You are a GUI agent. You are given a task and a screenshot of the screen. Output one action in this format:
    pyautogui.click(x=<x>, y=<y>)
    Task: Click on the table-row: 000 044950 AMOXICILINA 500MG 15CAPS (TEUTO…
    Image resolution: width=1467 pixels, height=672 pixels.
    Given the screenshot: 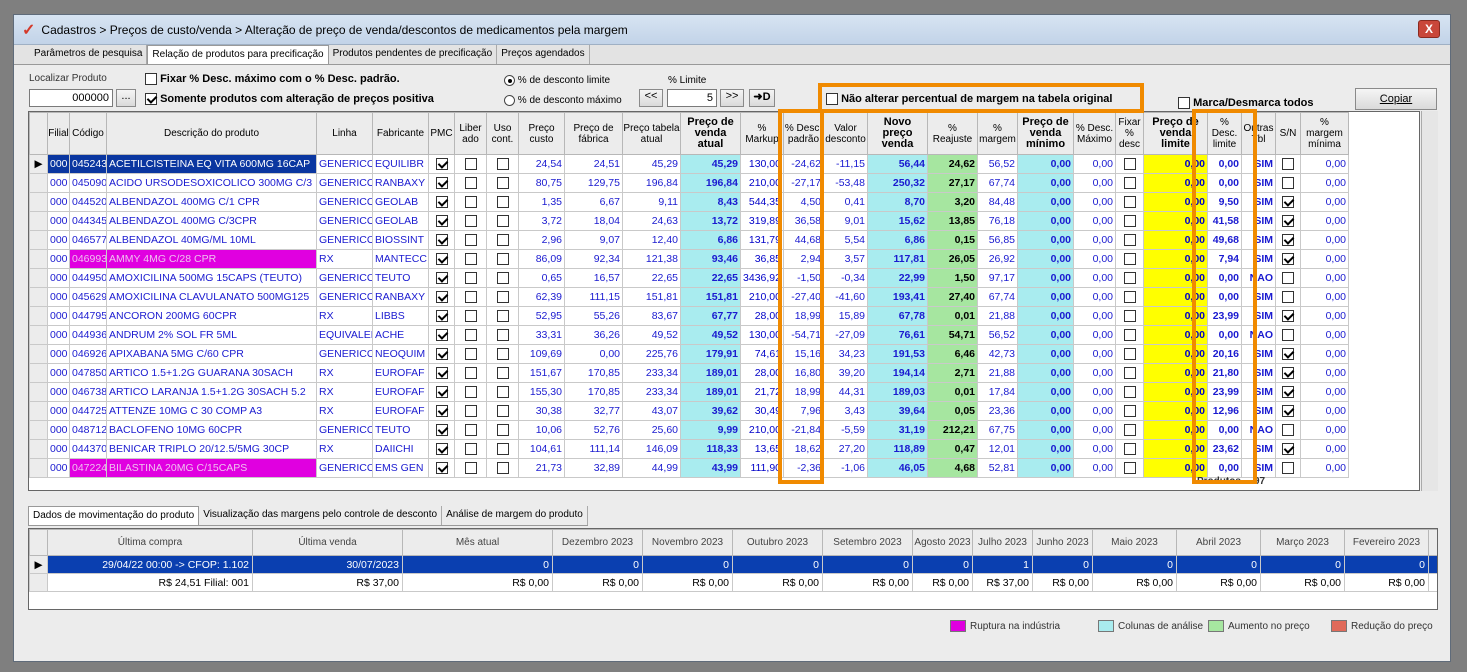 What is the action you would take?
    pyautogui.click(x=689, y=278)
    